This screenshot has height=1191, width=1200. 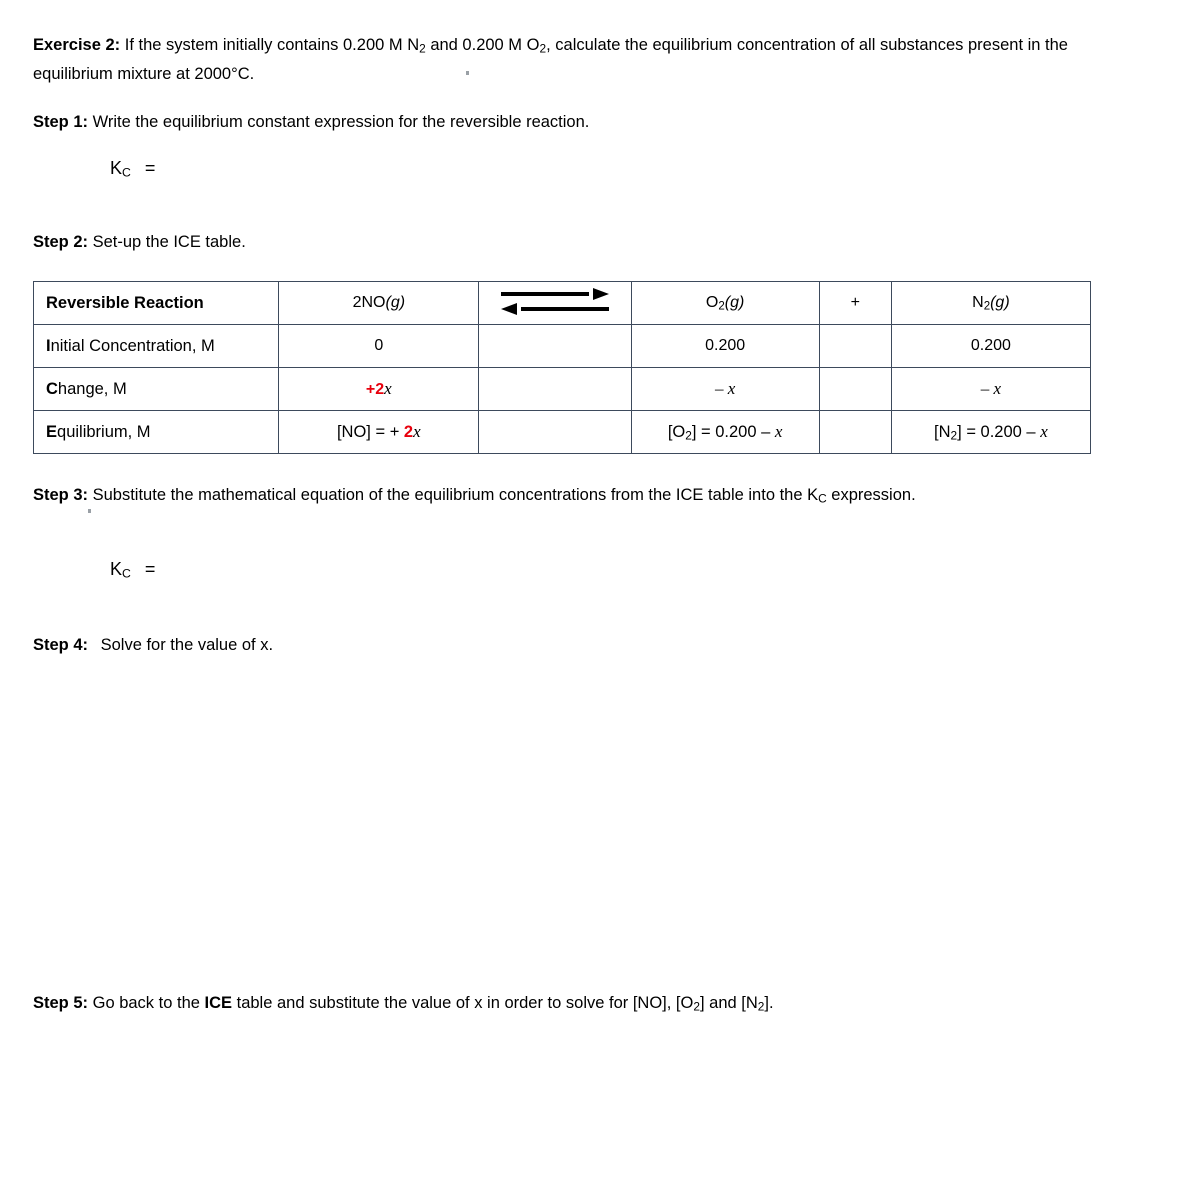 I want to click on equilibrium-no-cell: [NO] = + 2x, so click(x=379, y=432).